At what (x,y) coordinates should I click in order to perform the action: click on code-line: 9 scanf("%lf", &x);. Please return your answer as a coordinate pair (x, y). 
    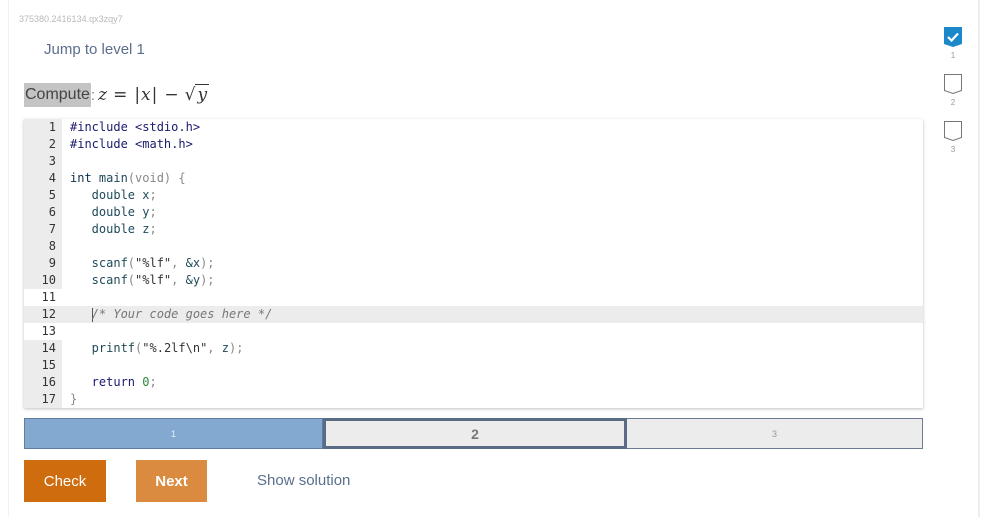
    Looking at the image, I should click on (473, 263).